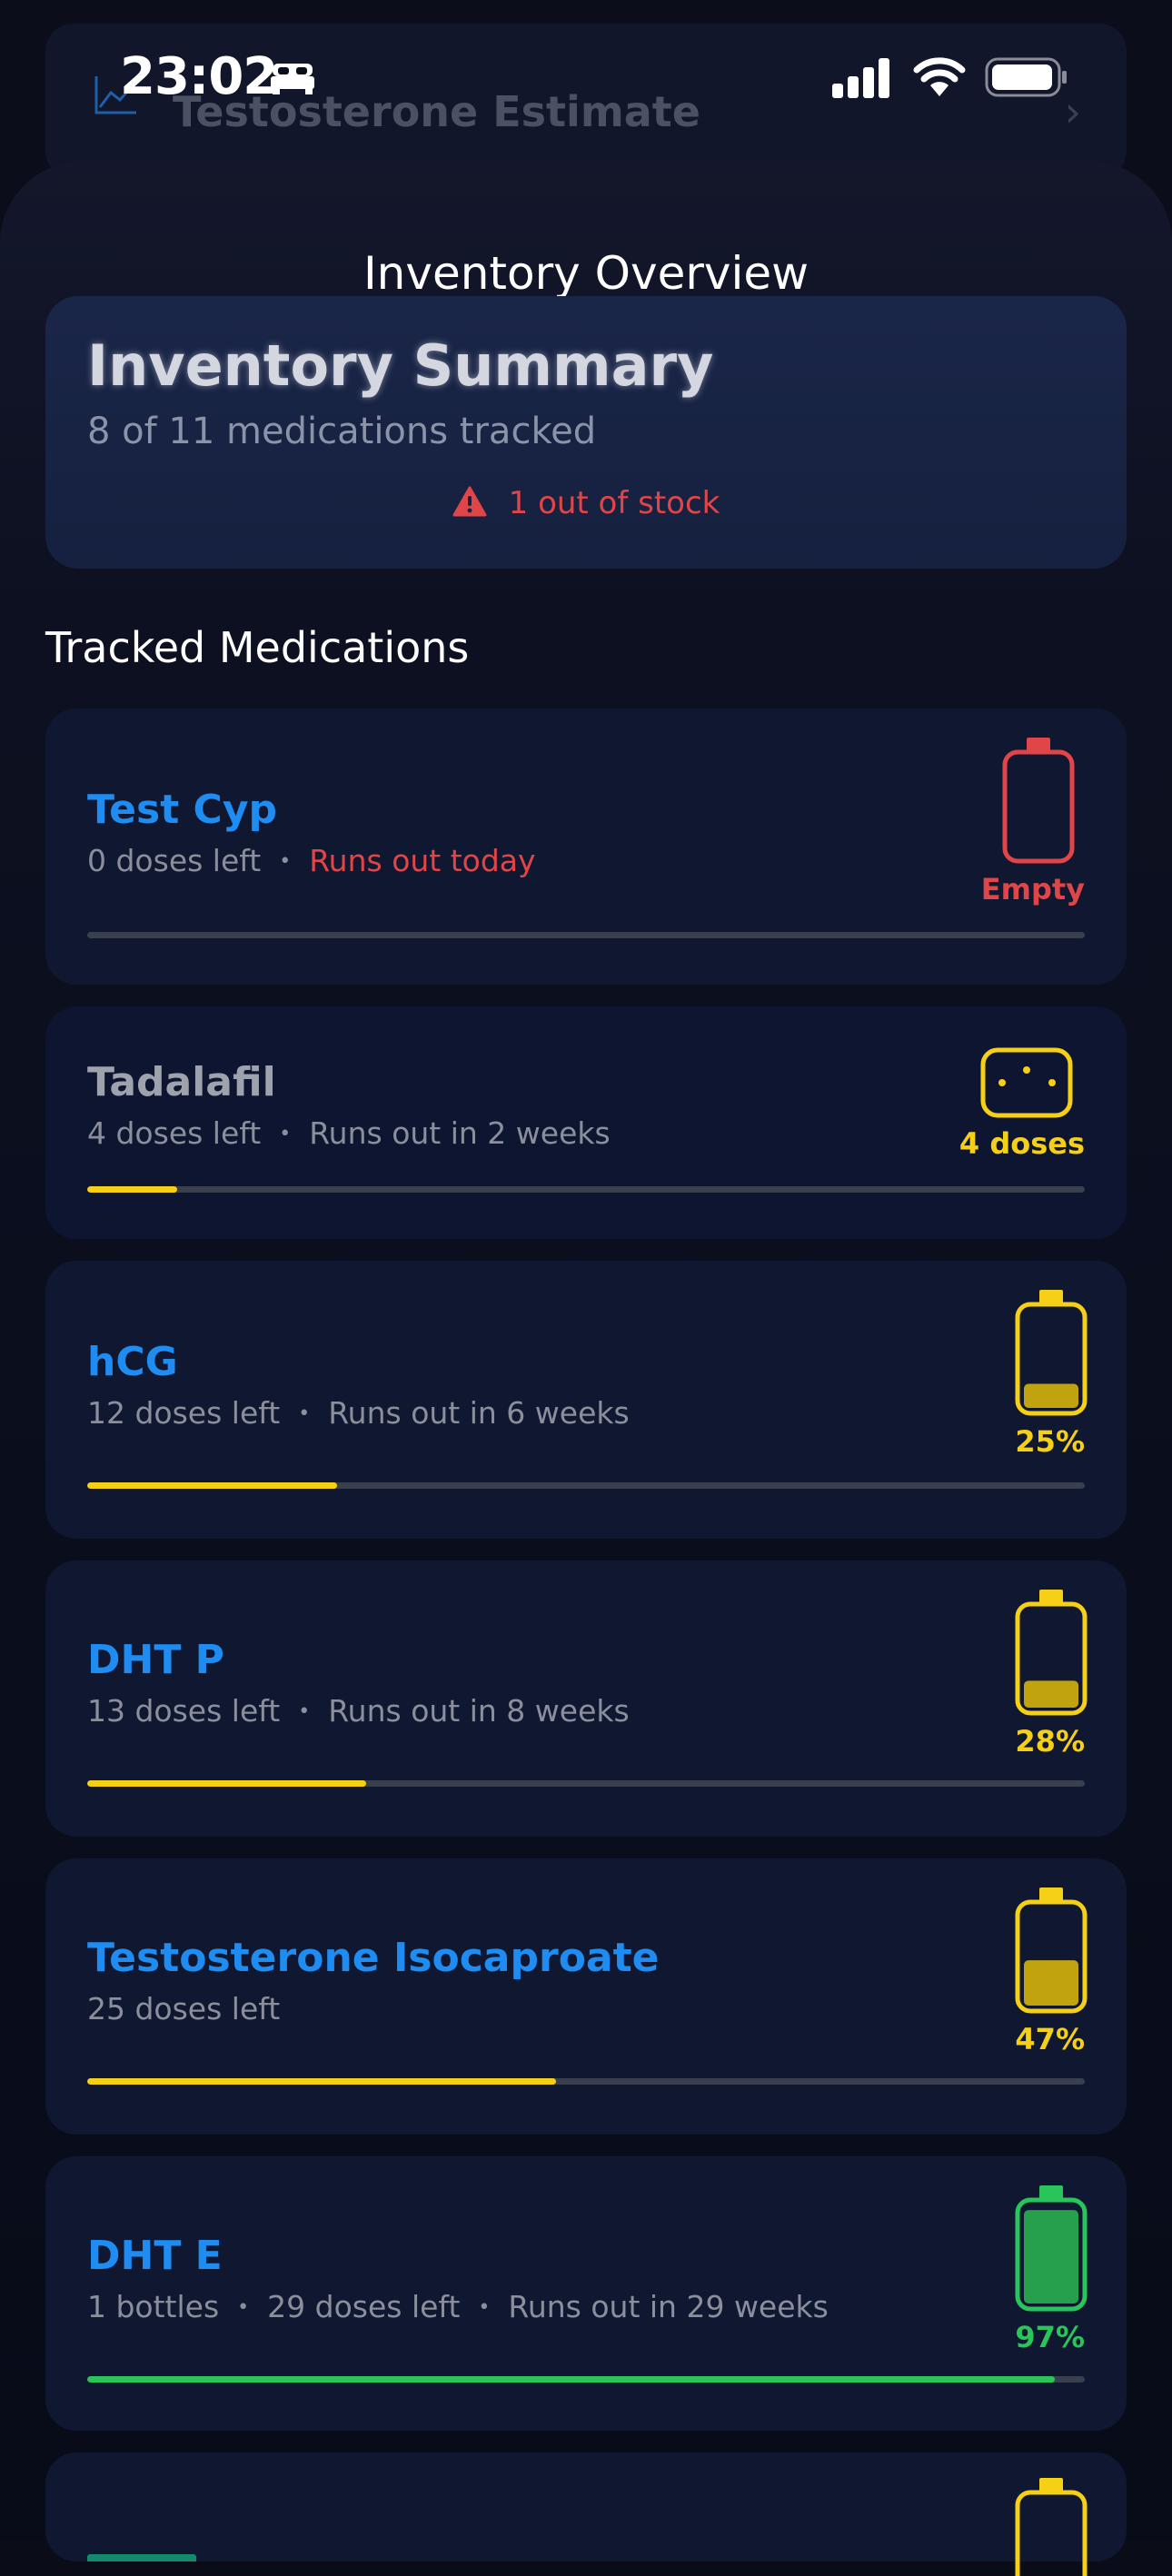  What do you see at coordinates (586, 273) in the screenshot?
I see `sheet-title: Inventory Overview` at bounding box center [586, 273].